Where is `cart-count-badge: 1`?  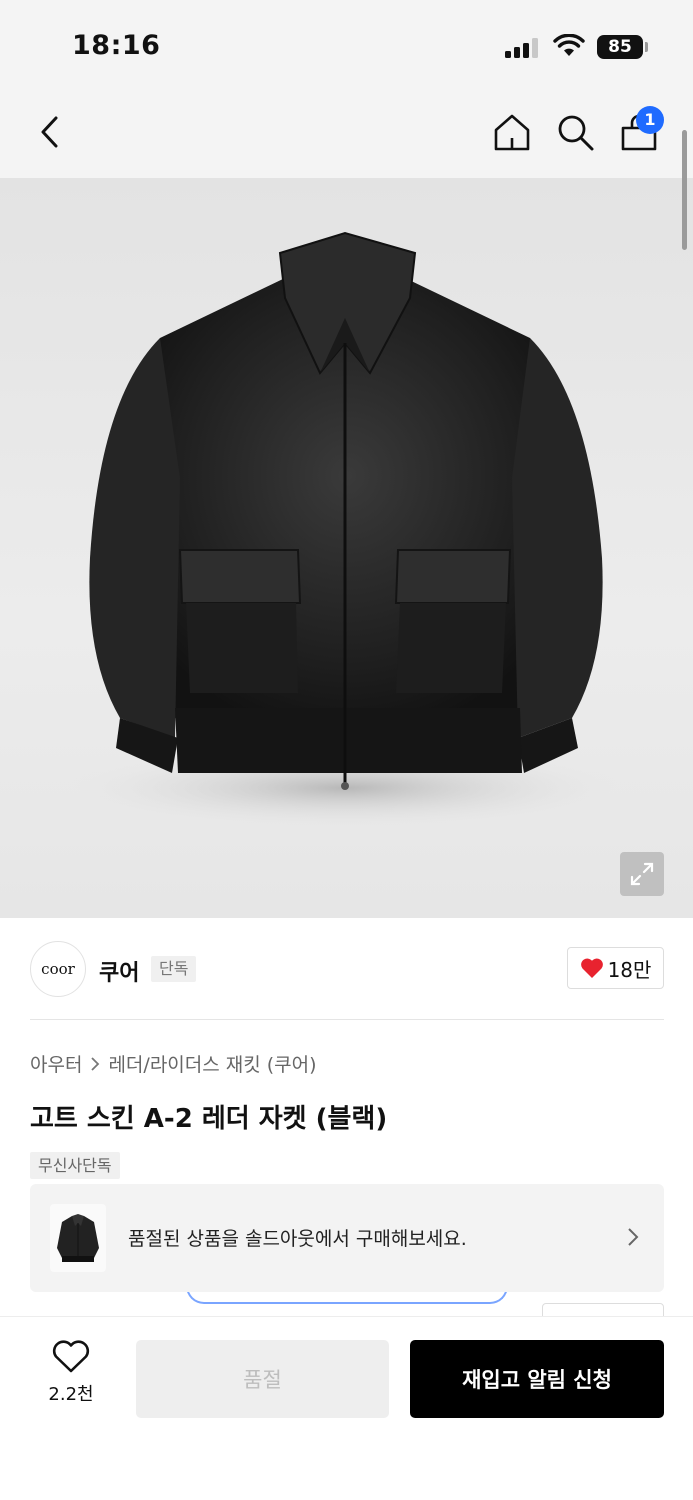 cart-count-badge: 1 is located at coordinates (650, 120).